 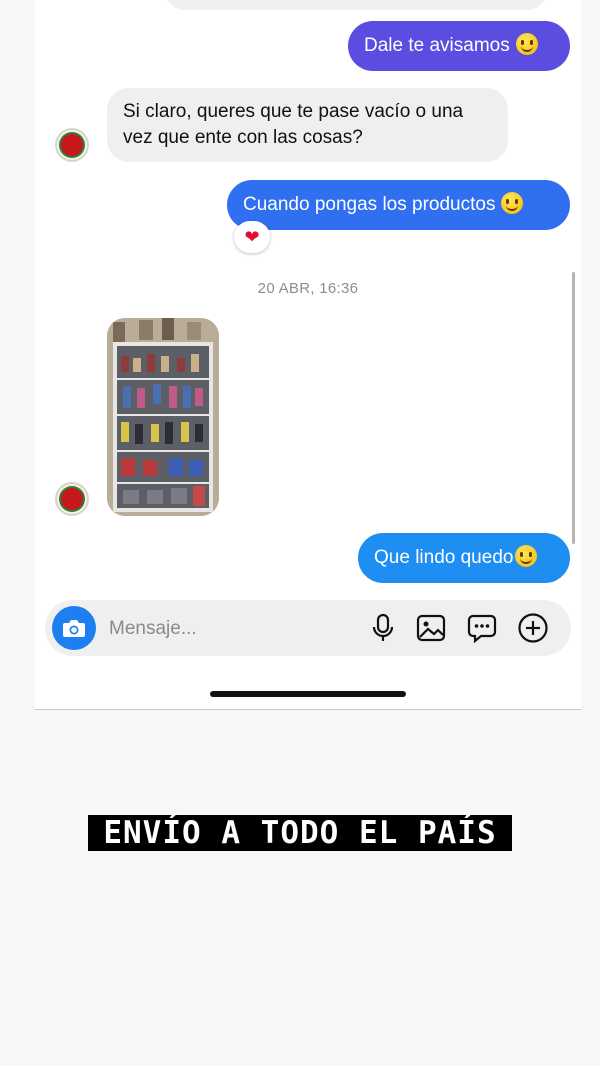 I want to click on message-input, so click(x=224, y=629).